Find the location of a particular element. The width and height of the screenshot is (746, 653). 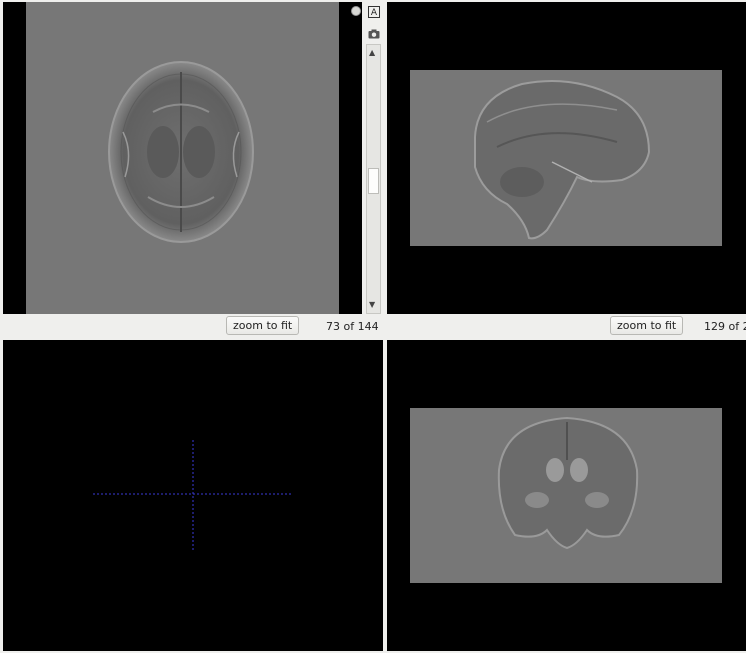

axial-slice-scrollbar: ▲ ▼ is located at coordinates (373, 179).